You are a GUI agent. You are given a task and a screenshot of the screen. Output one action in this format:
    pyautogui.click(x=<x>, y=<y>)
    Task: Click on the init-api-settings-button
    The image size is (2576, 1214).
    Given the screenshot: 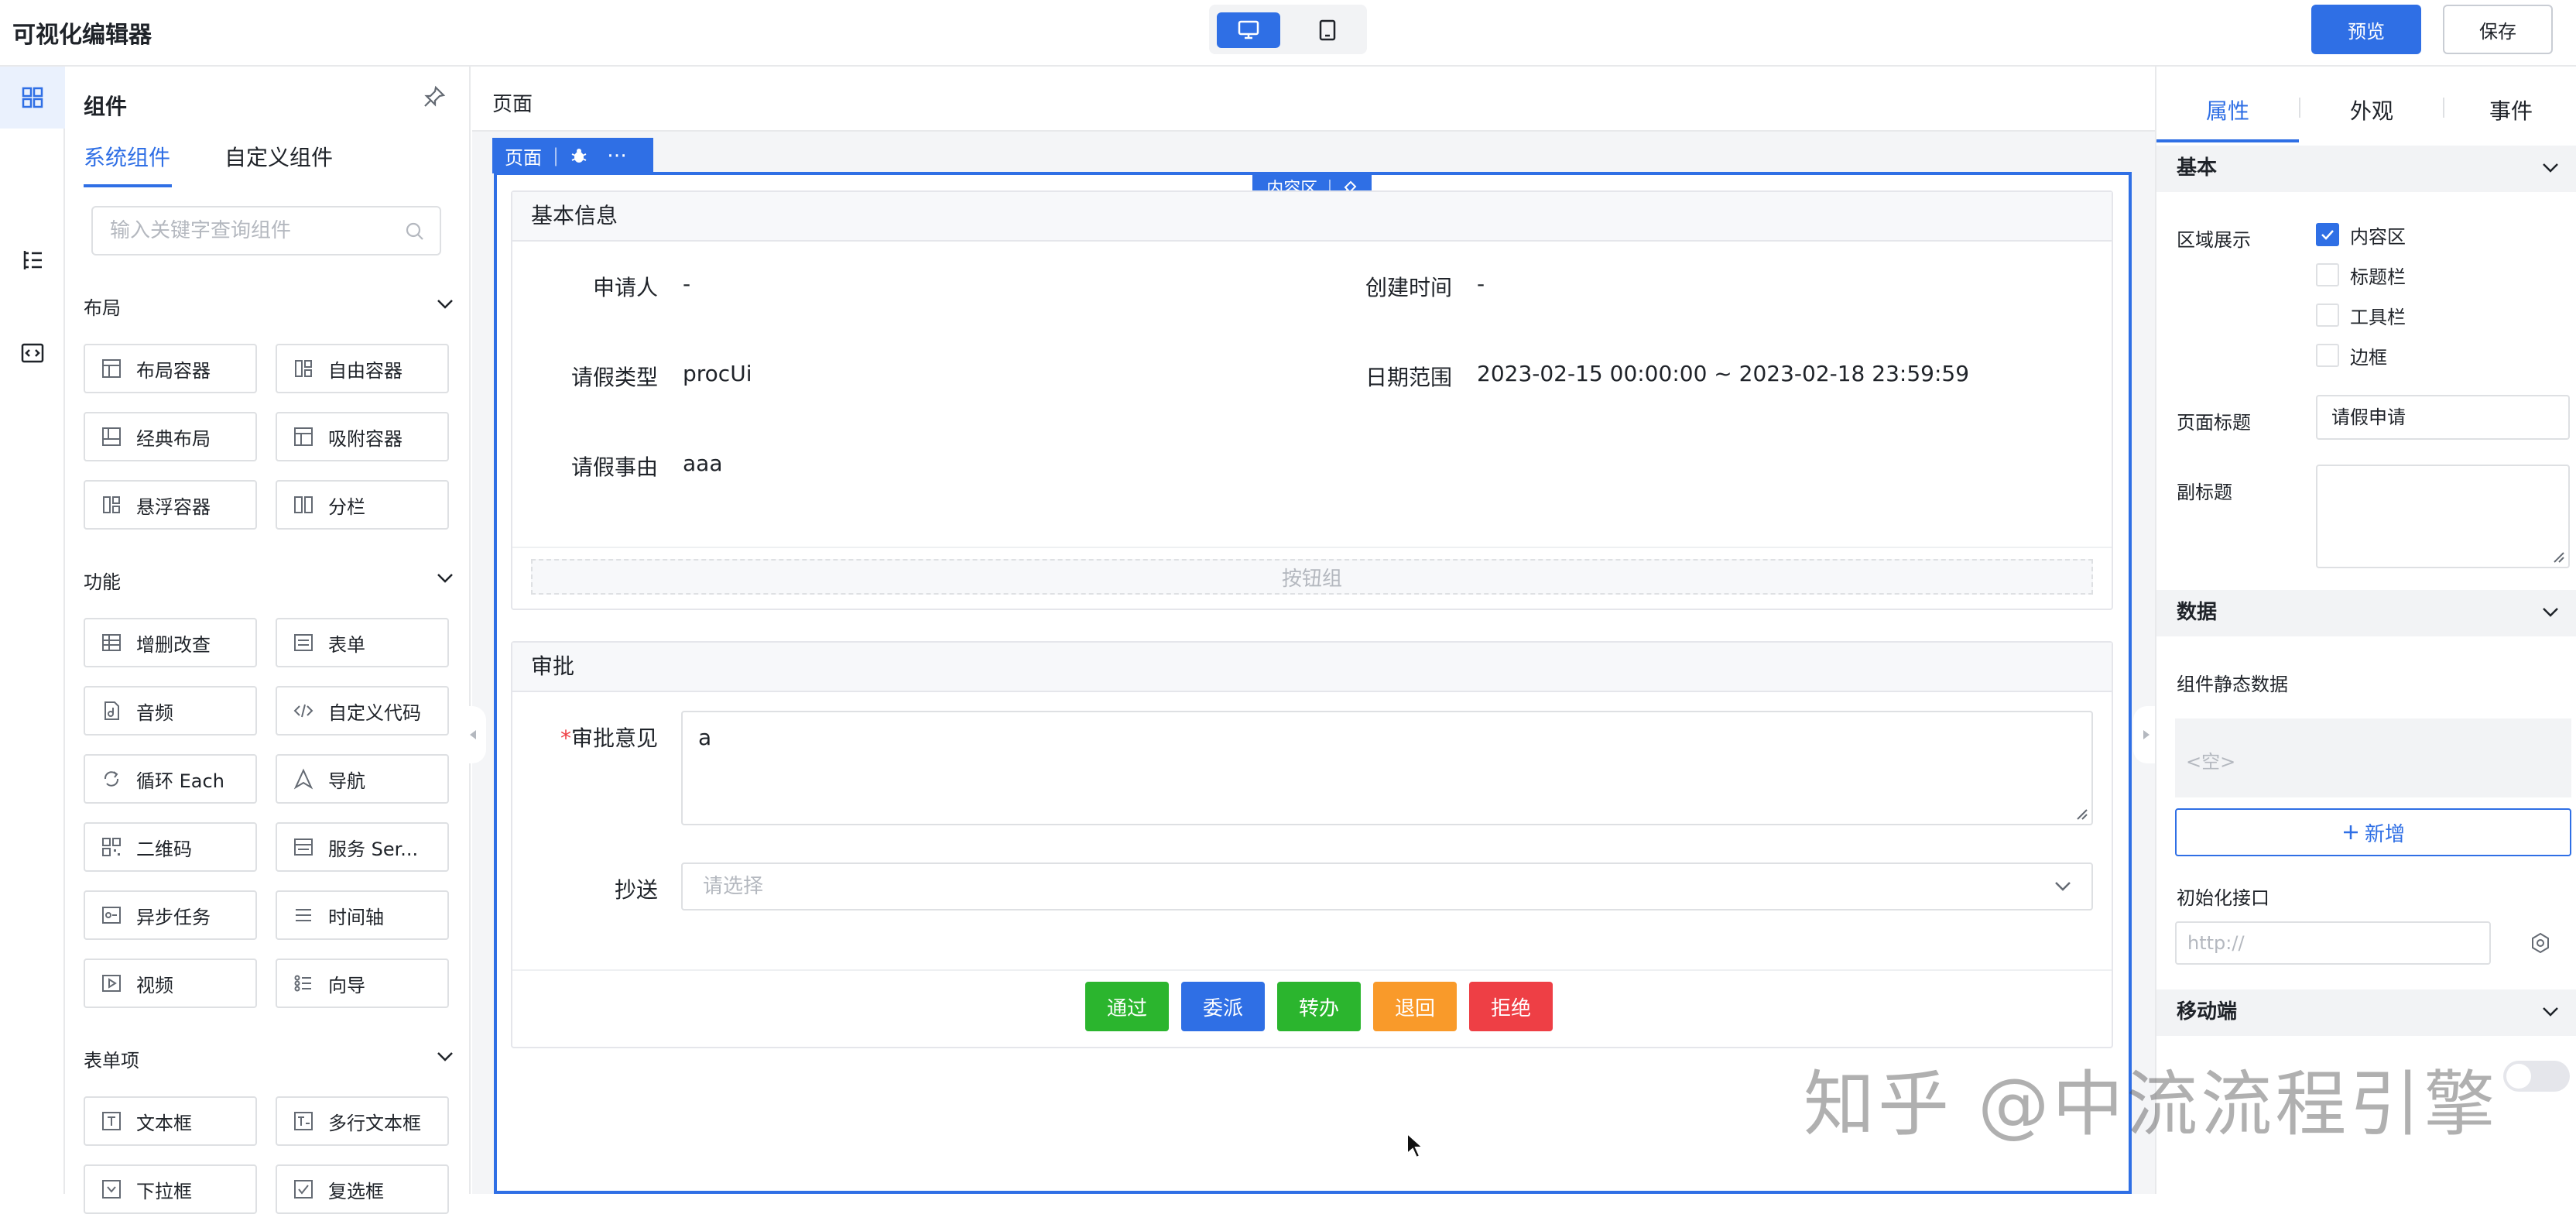 What is the action you would take?
    pyautogui.click(x=2540, y=943)
    